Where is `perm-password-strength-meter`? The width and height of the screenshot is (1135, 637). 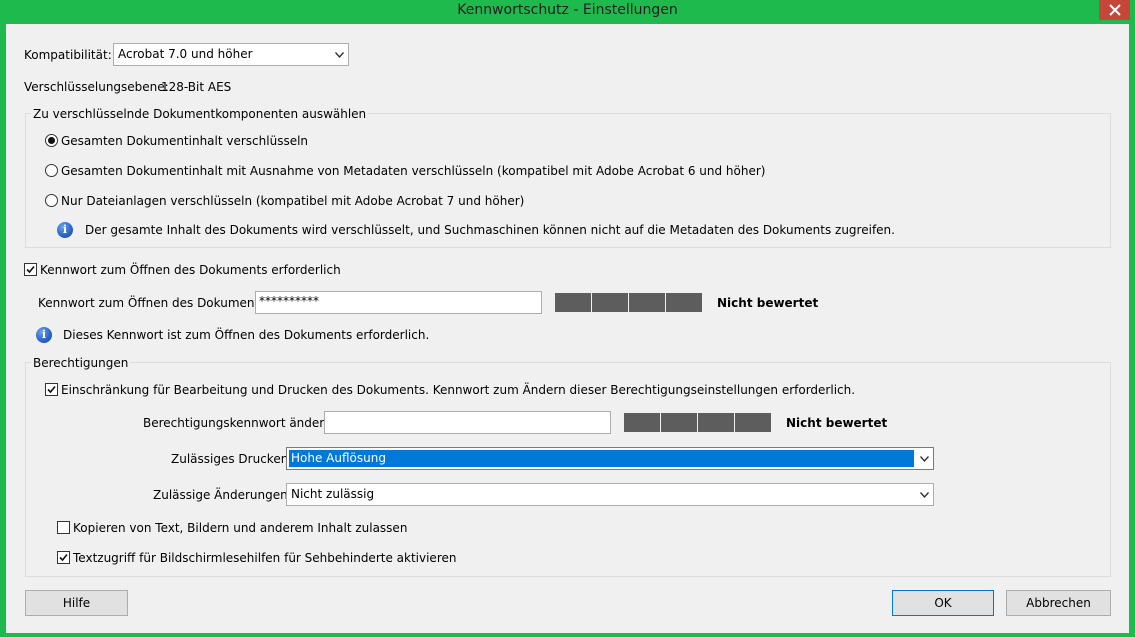
perm-password-strength-meter is located at coordinates (697, 422).